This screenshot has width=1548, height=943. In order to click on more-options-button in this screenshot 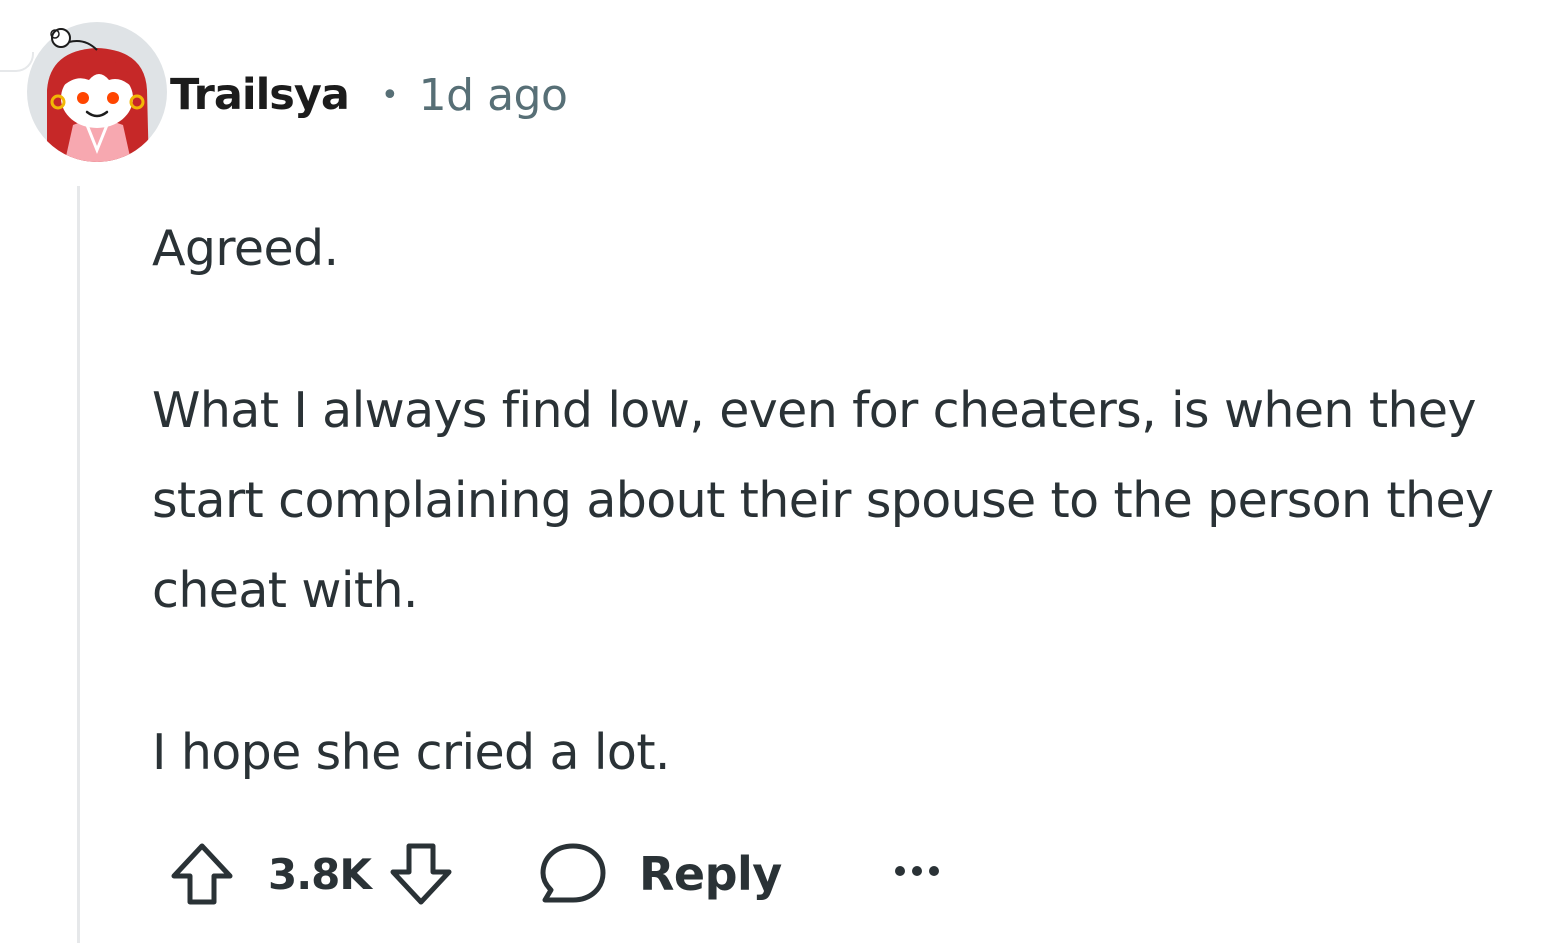, I will do `click(917, 871)`.